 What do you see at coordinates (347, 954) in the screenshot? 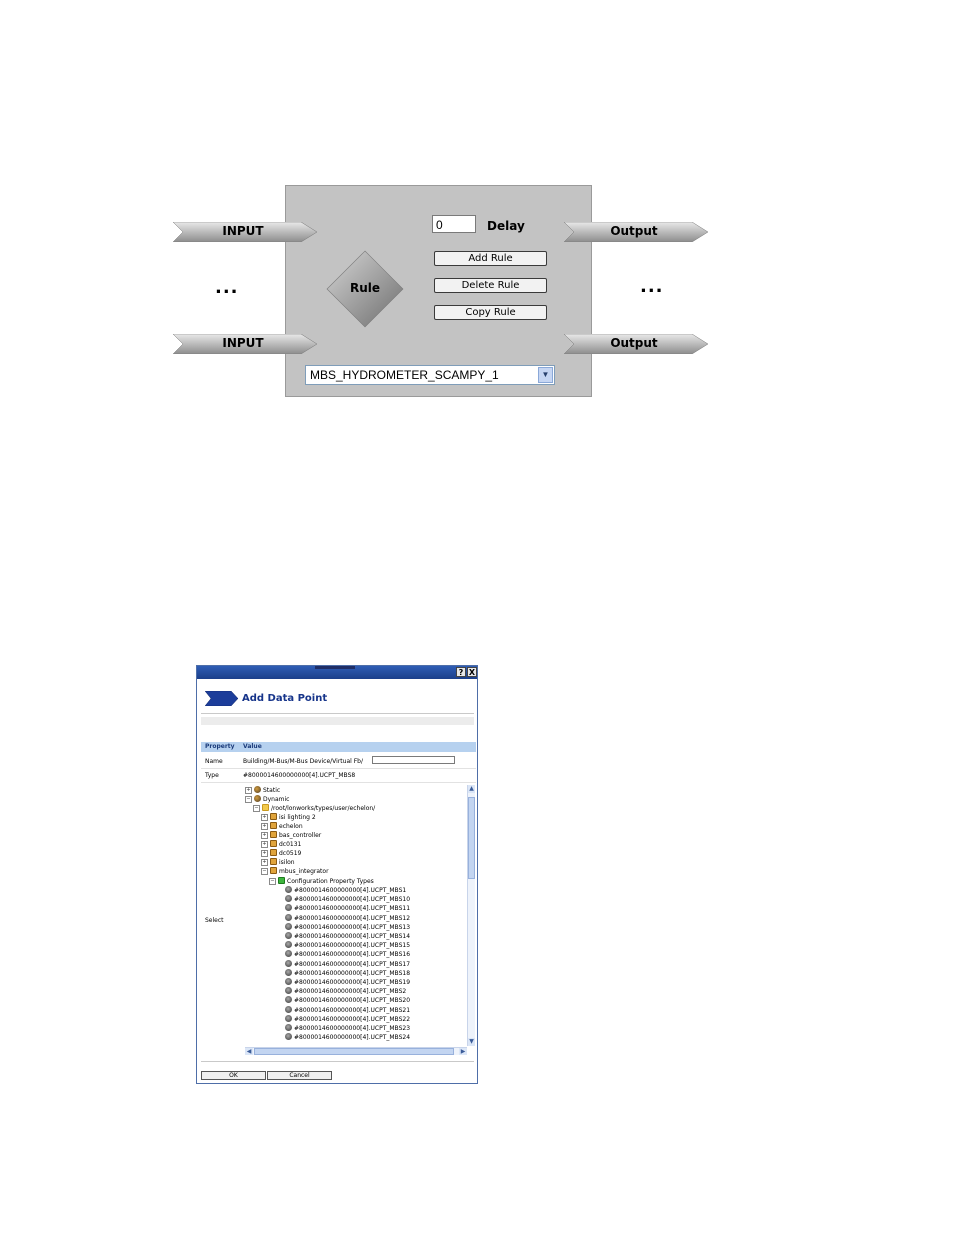
I see `tree-node-cp-type: #8000014600000000[4].UCPT_MBS16` at bounding box center [347, 954].